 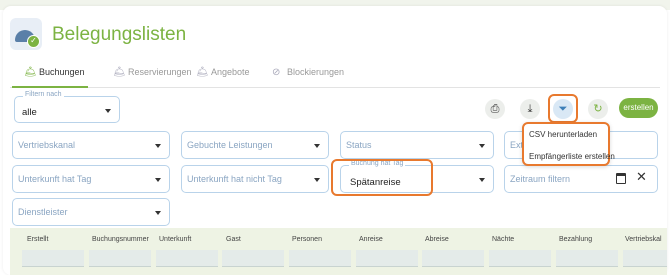 What do you see at coordinates (47, 145) in the screenshot?
I see `vertriebskanal-placeholder: Vertriebskanal` at bounding box center [47, 145].